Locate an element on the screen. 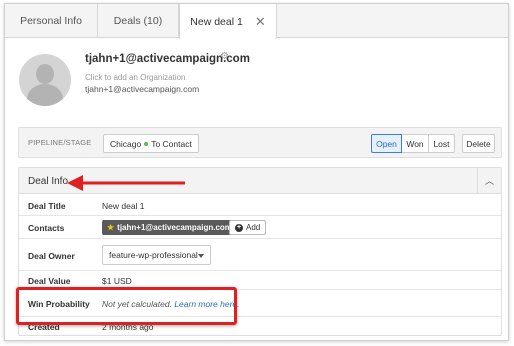  field-label: Deal Owner is located at coordinates (51, 256).